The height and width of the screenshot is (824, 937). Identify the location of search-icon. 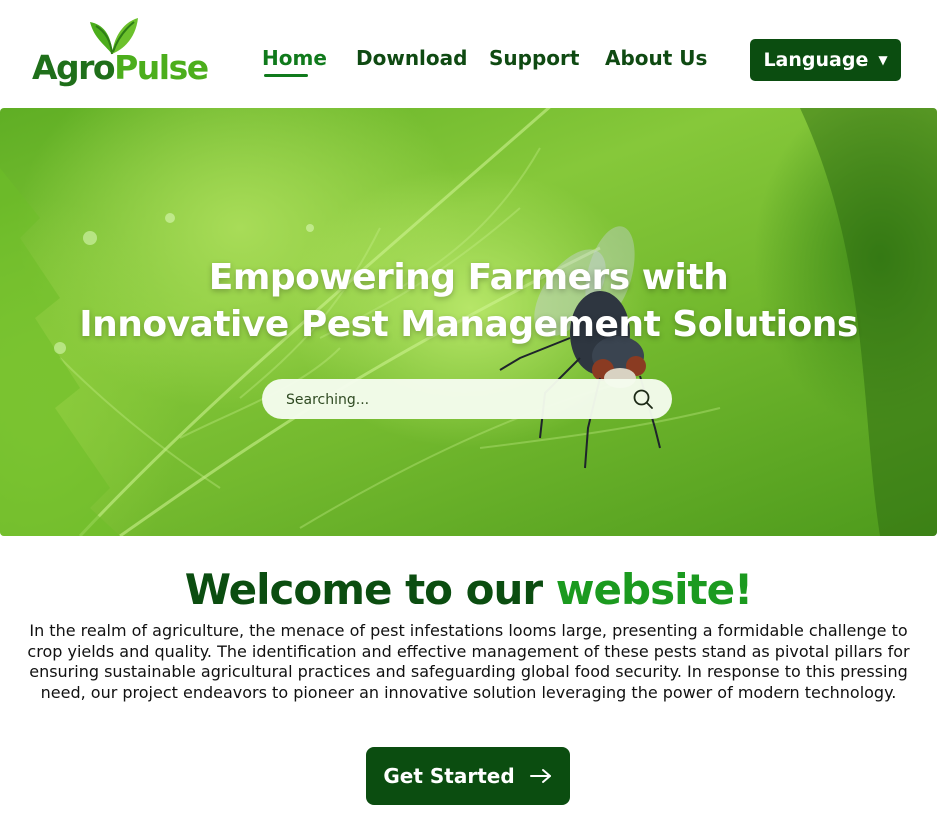
(643, 399).